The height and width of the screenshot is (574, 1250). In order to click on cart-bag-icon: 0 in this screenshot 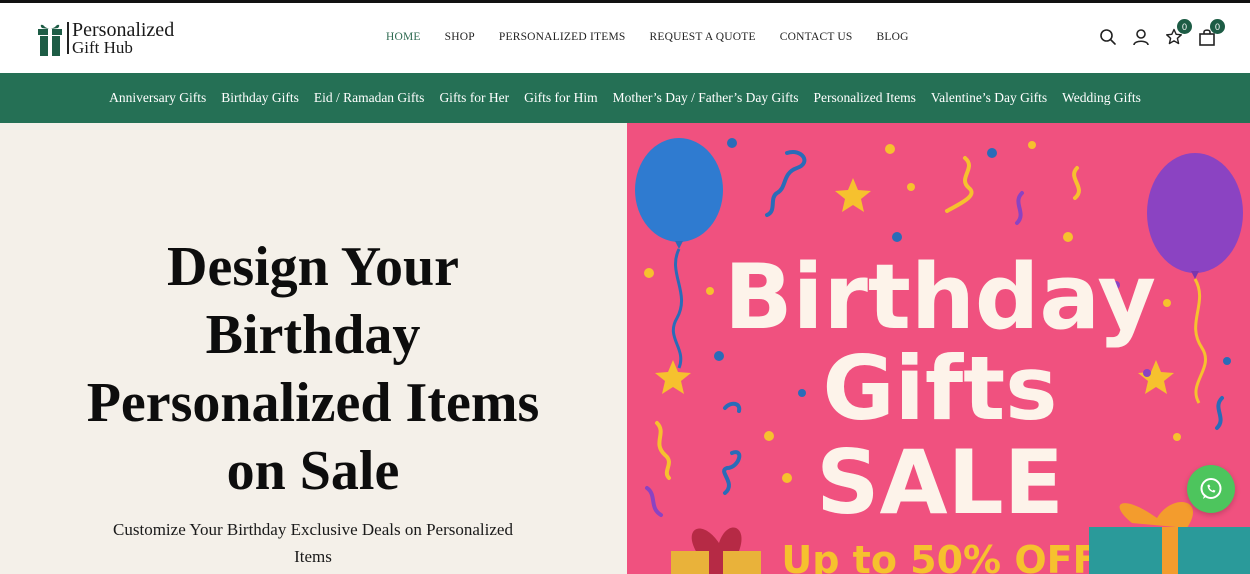, I will do `click(1211, 32)`.